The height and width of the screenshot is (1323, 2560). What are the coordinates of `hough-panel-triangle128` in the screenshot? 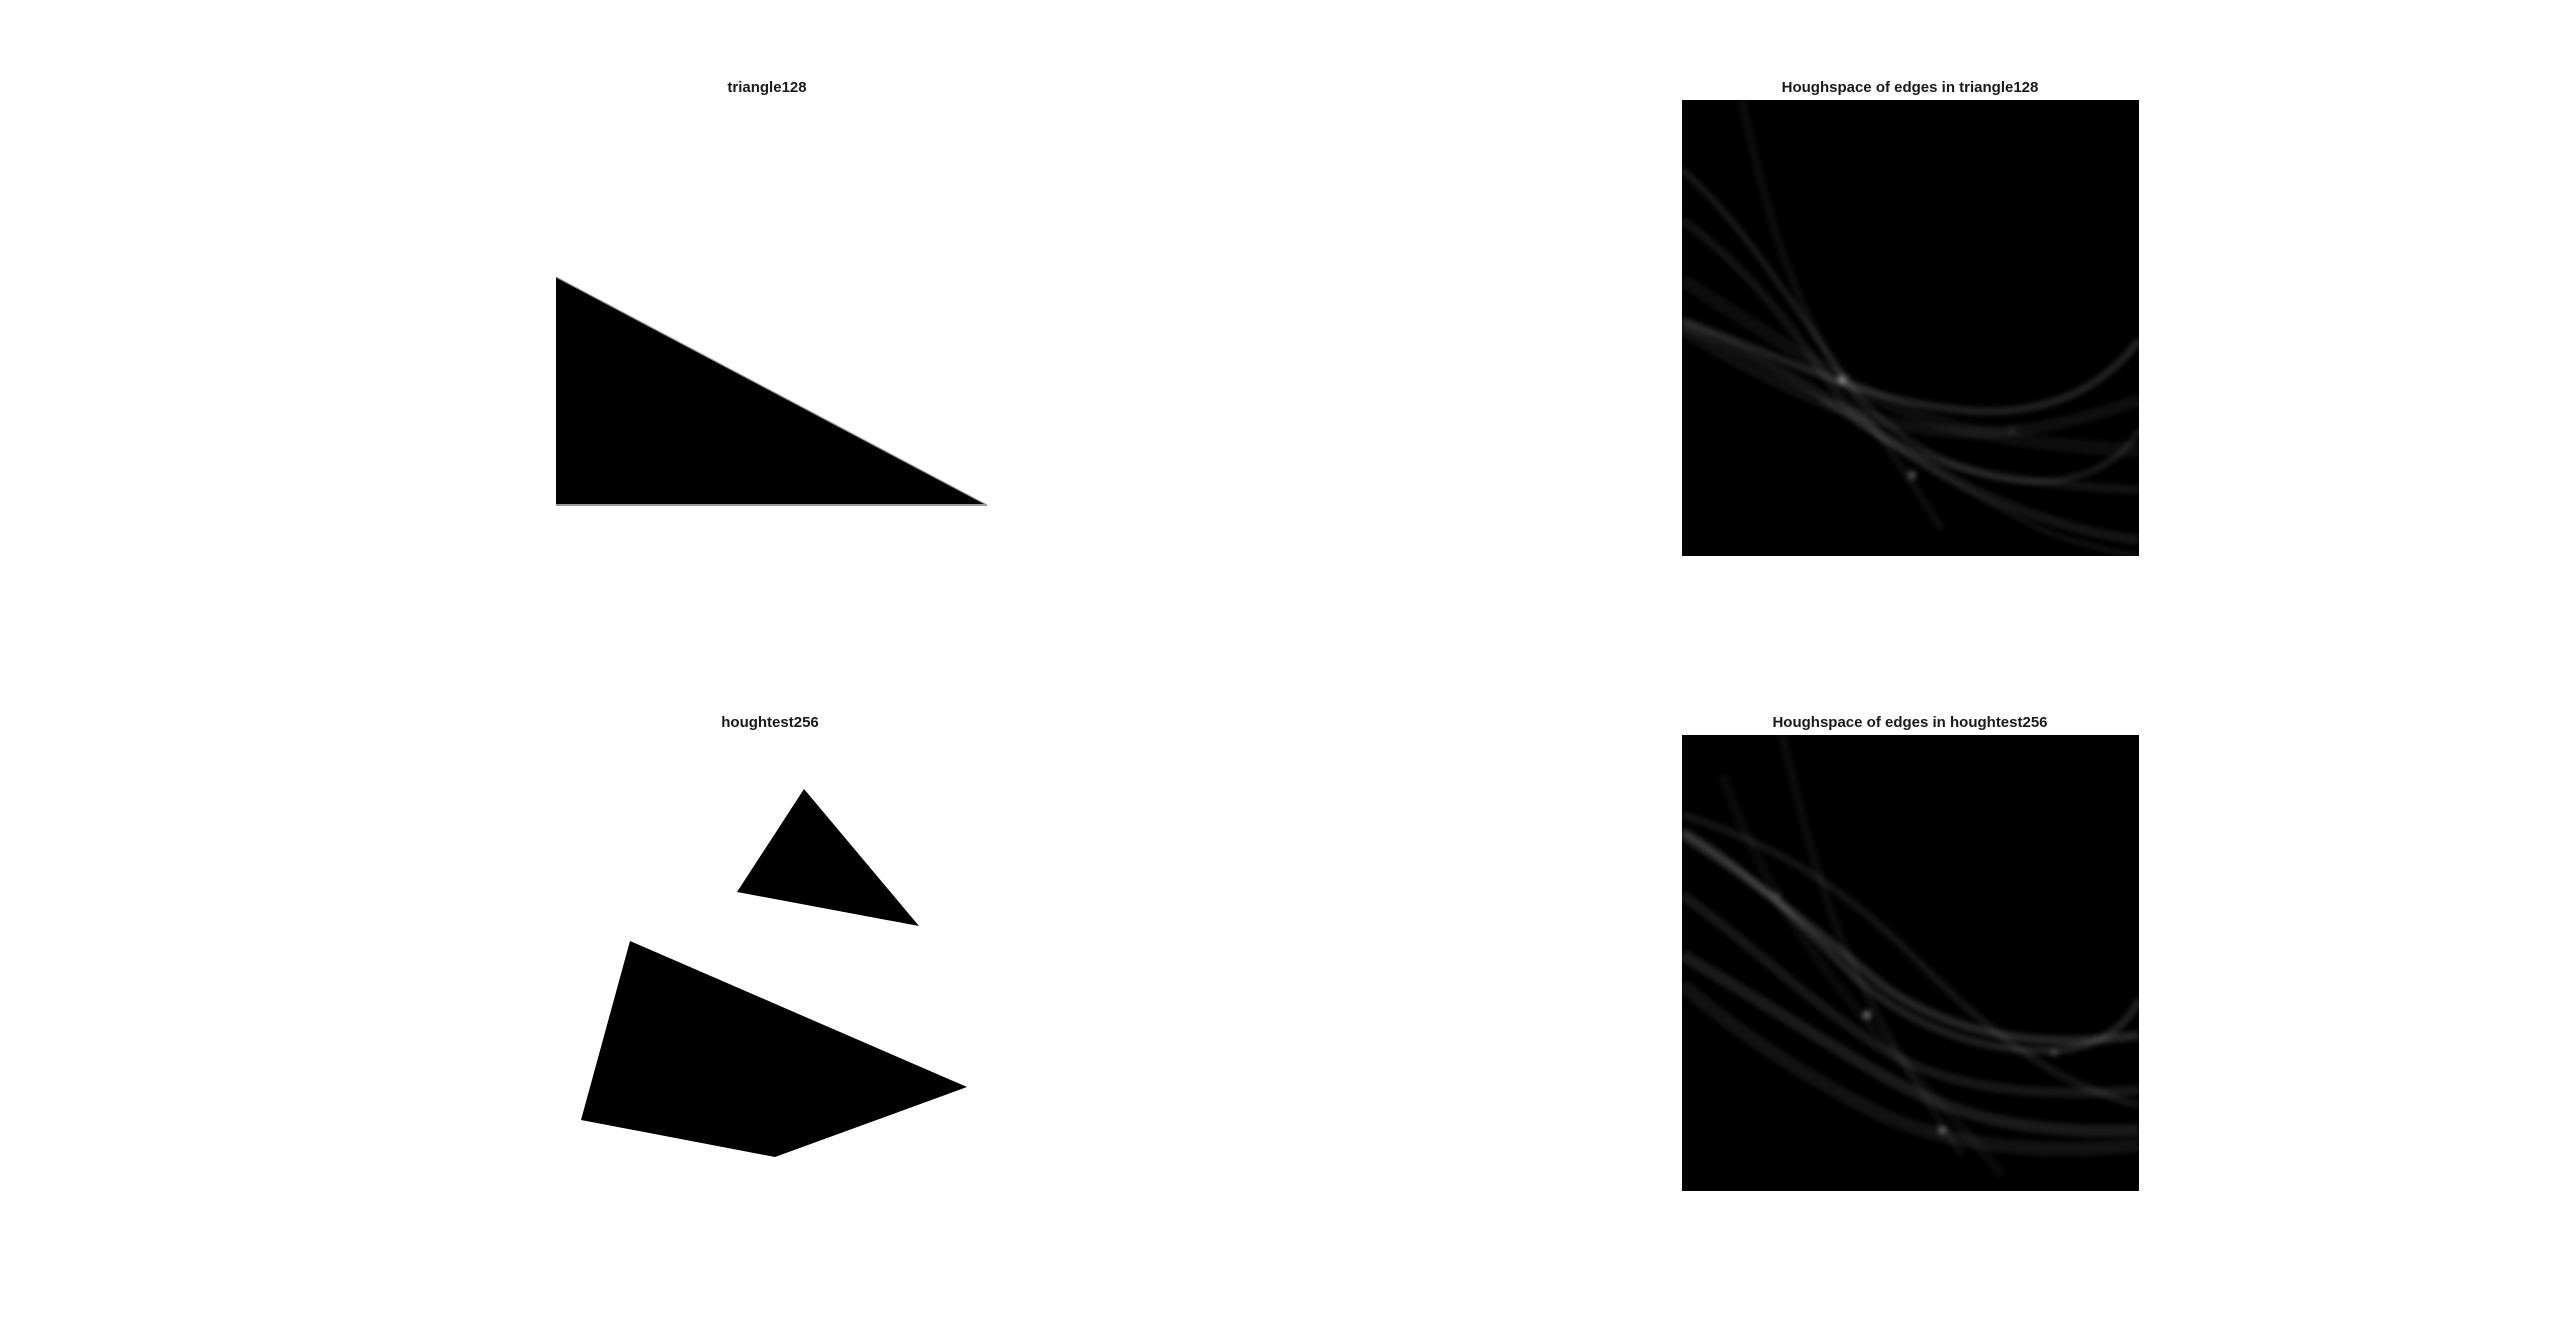 It's located at (1910, 328).